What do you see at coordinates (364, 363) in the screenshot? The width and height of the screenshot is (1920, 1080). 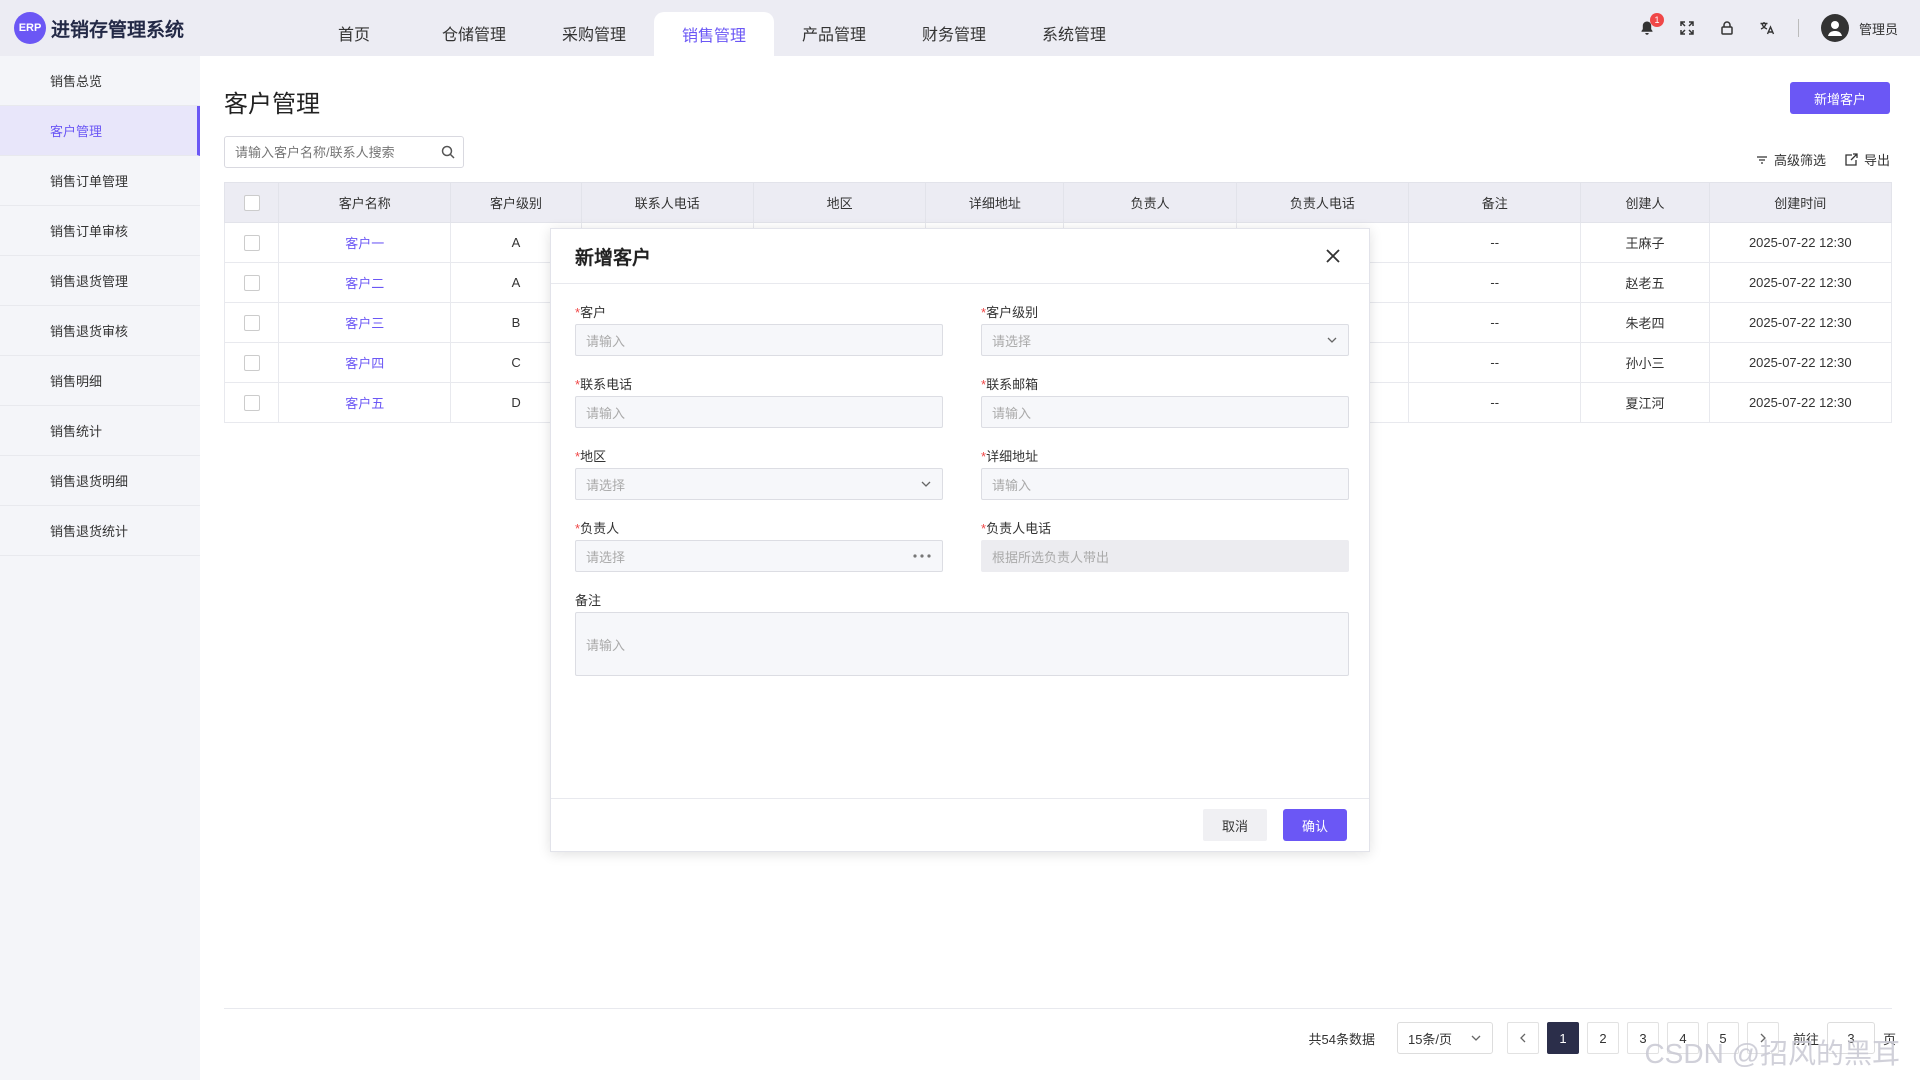 I see `customer-name-link-text: 客户四` at bounding box center [364, 363].